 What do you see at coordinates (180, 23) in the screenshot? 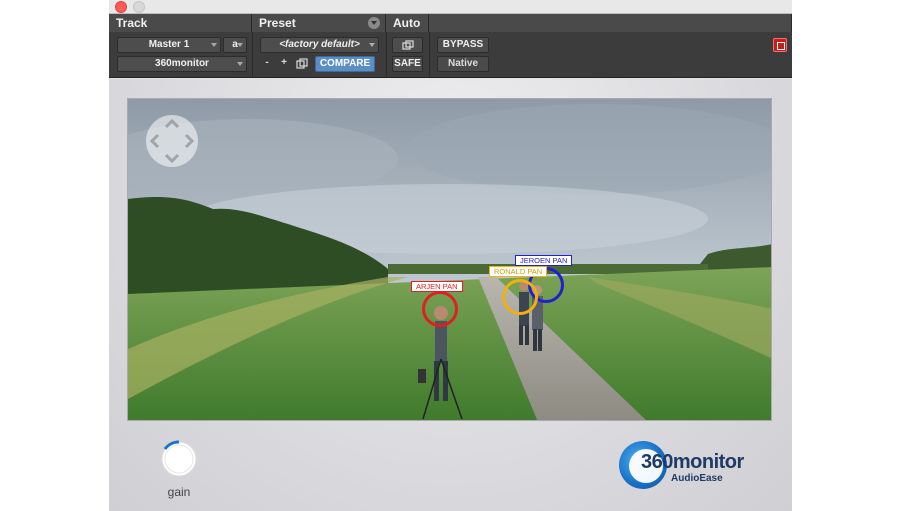
I see `track-section-label: Track` at bounding box center [180, 23].